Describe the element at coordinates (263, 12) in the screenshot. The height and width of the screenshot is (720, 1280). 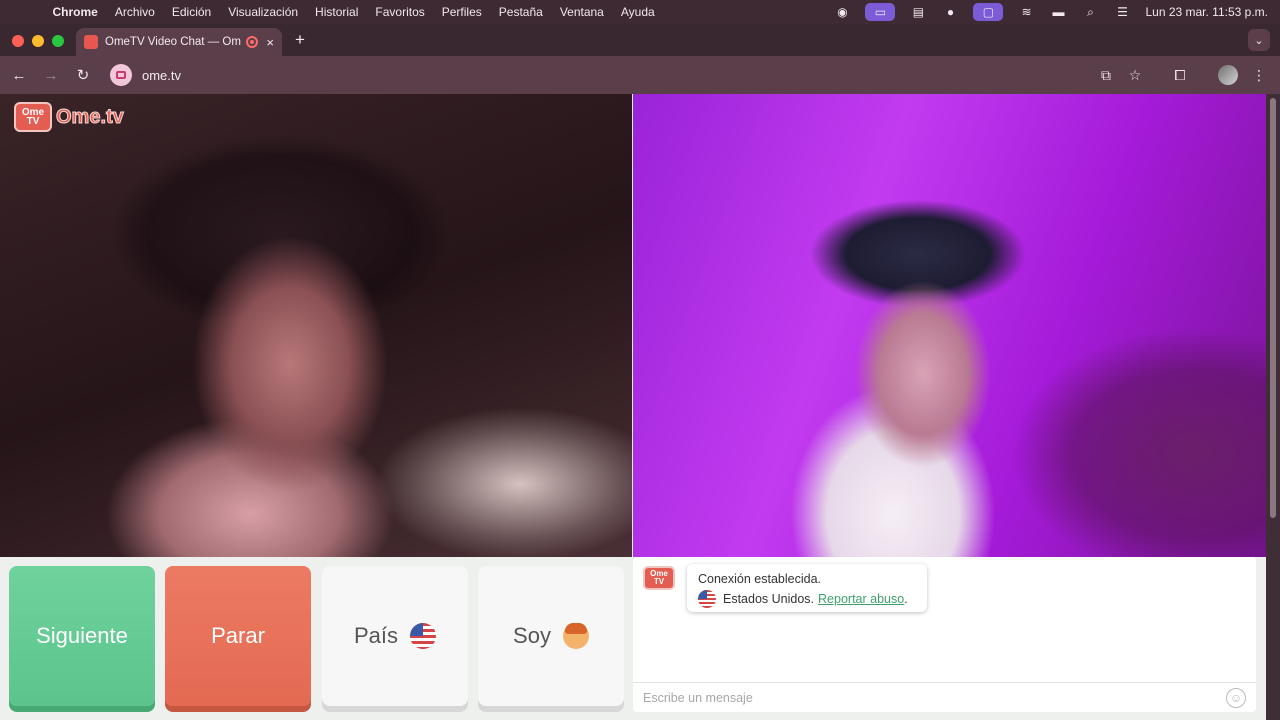
I see `menu-visualizacion: Visualización` at that location.